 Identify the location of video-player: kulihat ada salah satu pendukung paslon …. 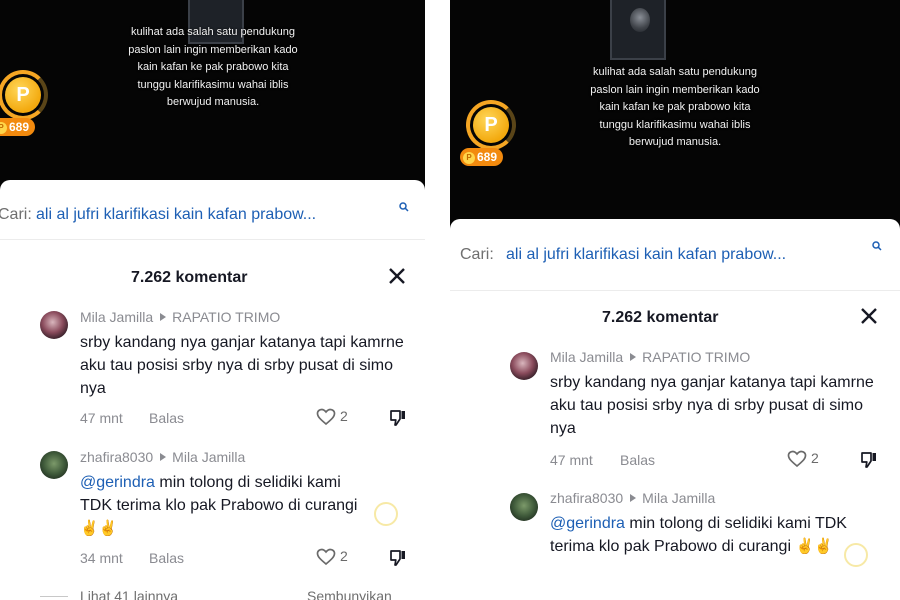
(212, 95).